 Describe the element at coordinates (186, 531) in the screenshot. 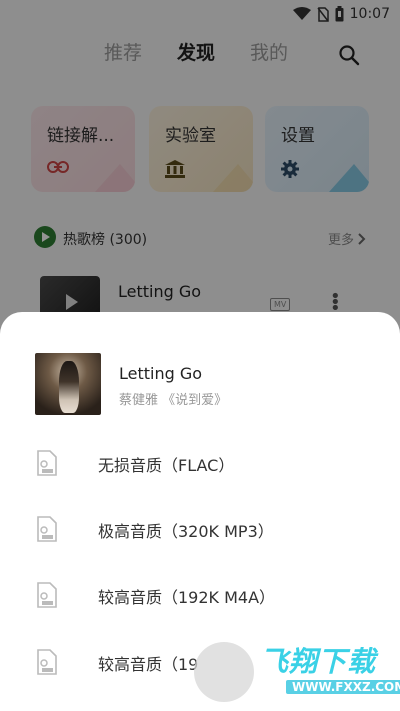

I see `quality-option-label: 极高音质（320K MP3）` at that location.